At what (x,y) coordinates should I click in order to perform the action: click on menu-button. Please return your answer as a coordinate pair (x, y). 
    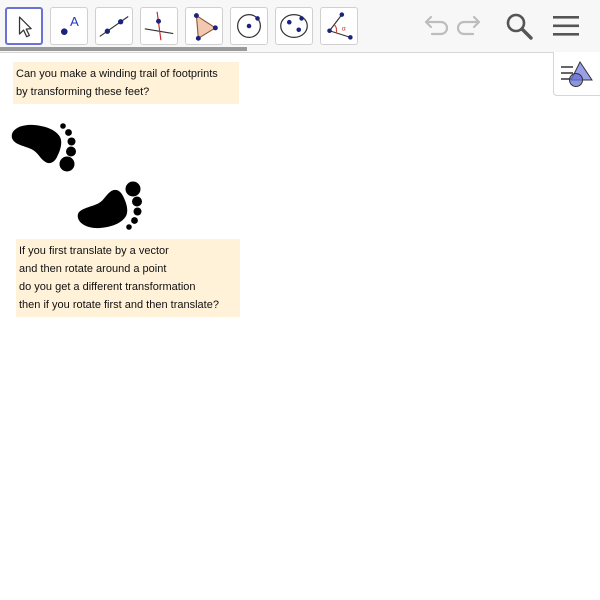
    Looking at the image, I should click on (566, 26).